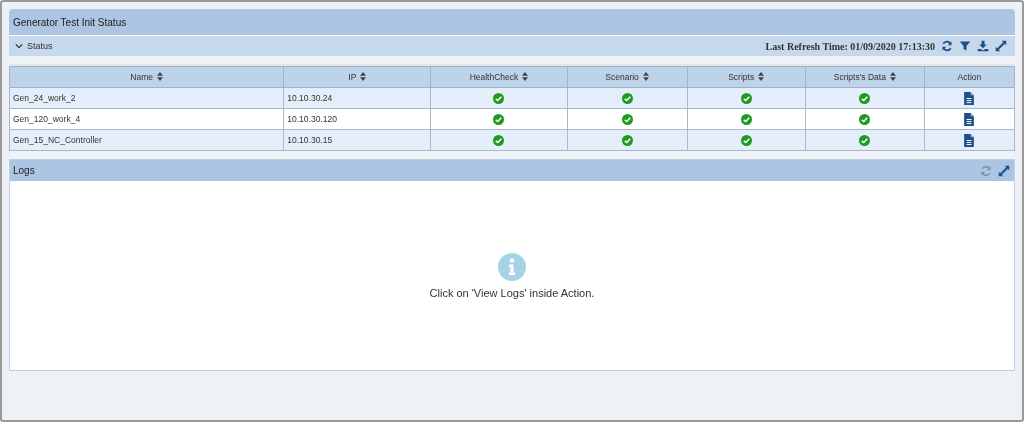 The height and width of the screenshot is (422, 1024). I want to click on download-icon, so click(983, 46).